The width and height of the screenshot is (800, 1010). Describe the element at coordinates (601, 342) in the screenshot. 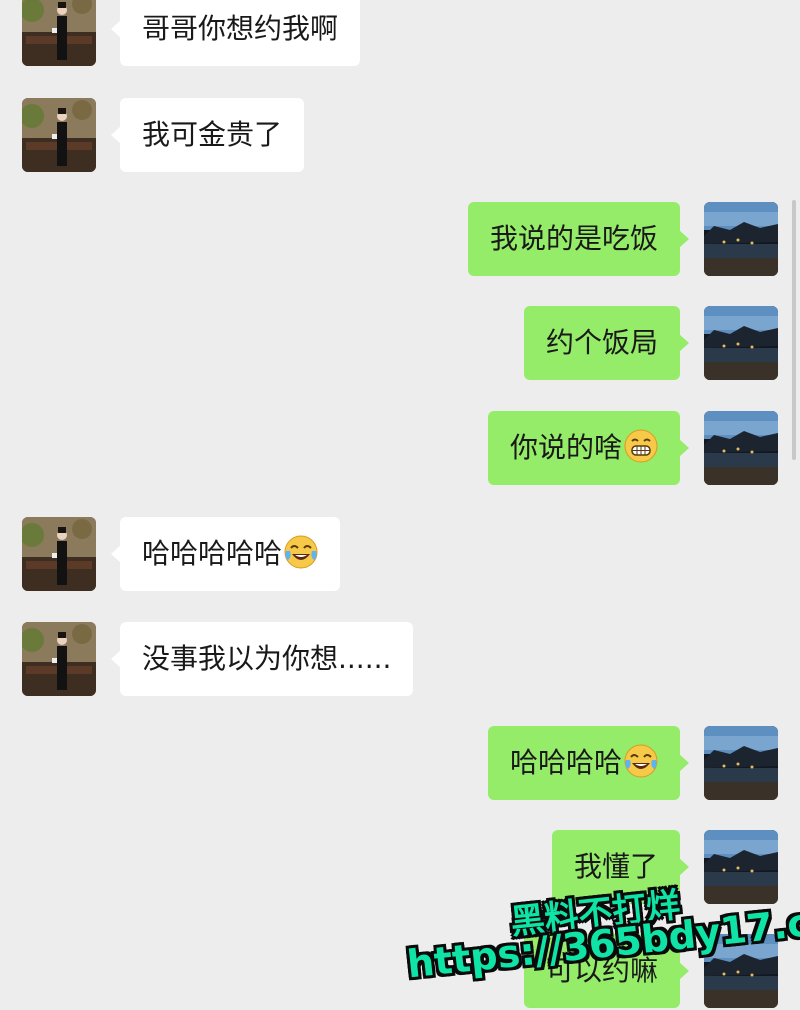

I see `message-text: 约个饭局` at that location.